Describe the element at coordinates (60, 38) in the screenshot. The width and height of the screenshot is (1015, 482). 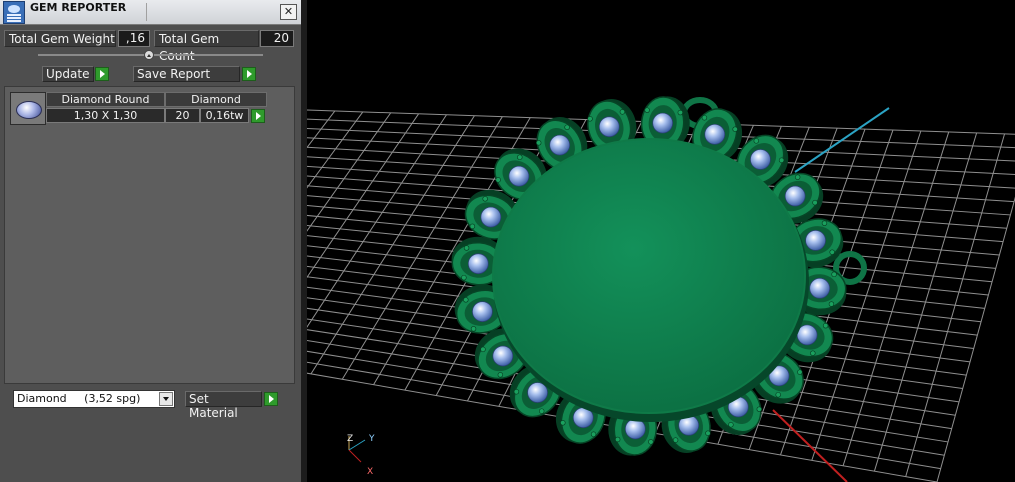
I see `total-gem-weight-label: Total Gem Weight` at that location.